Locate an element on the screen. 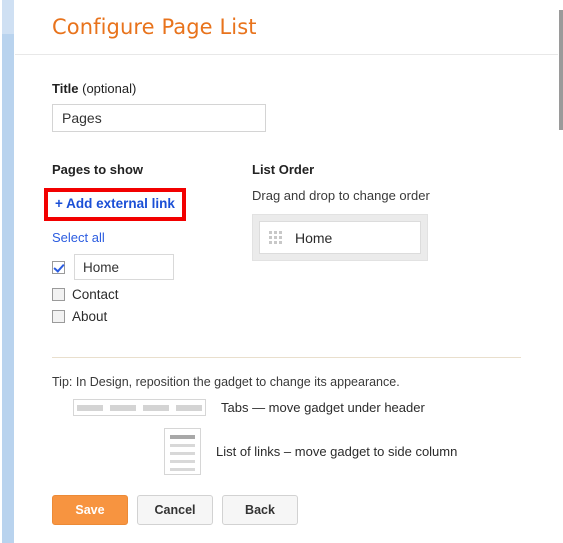 The image size is (563, 543). list-order-hint: Drag and drop to change order is located at coordinates (341, 195).